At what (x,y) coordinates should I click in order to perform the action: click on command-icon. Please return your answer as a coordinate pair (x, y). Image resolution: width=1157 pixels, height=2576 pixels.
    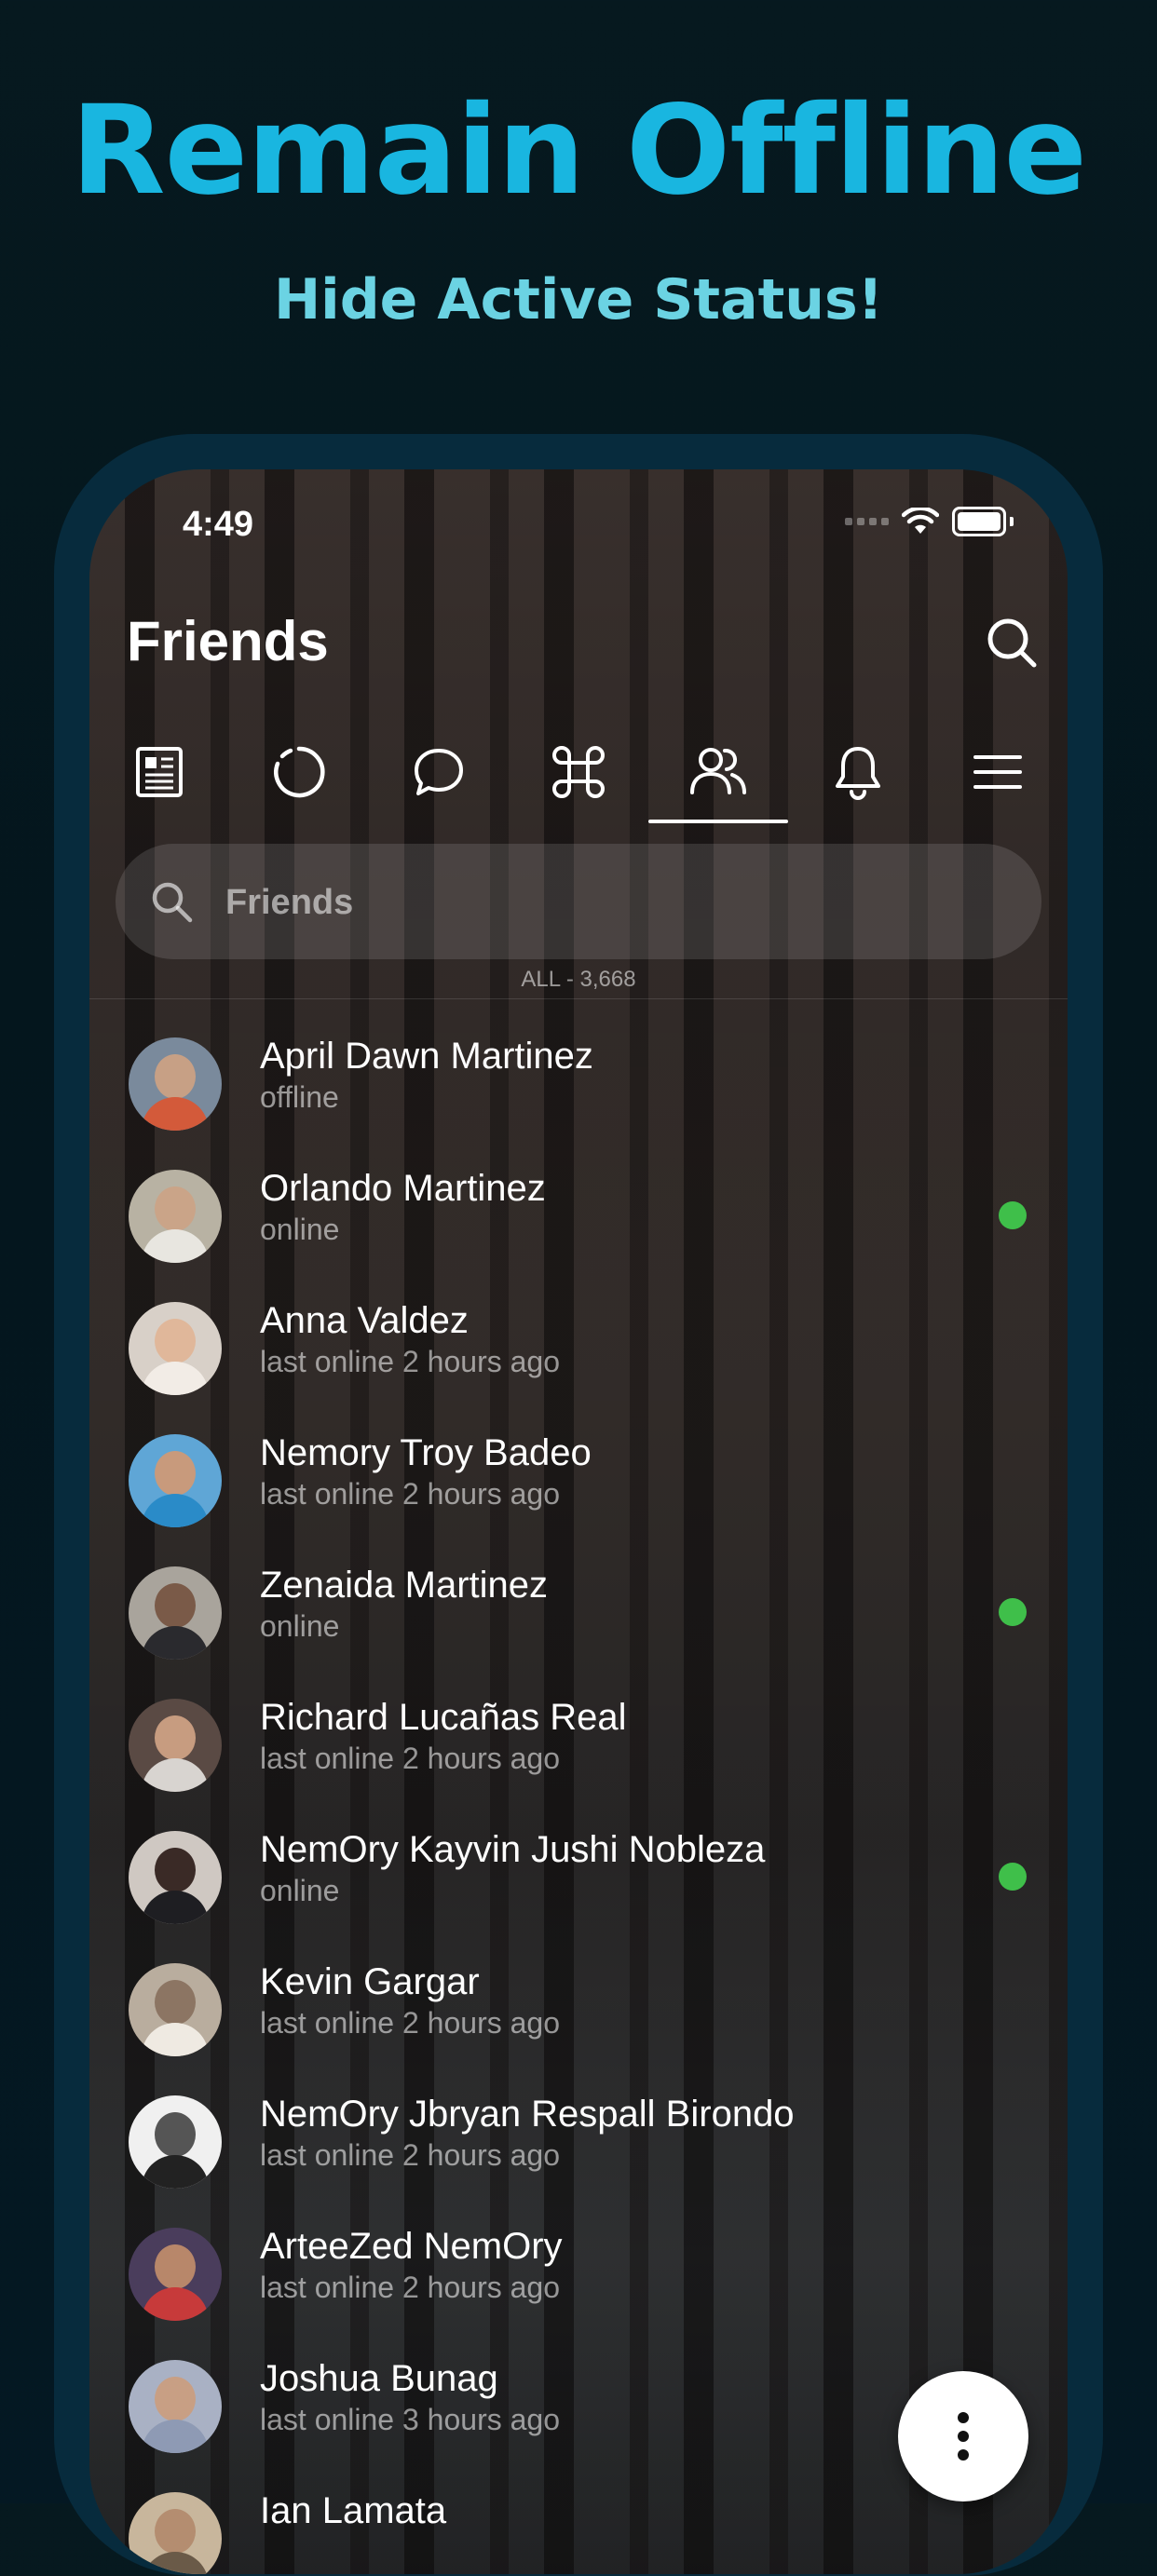
    Looking at the image, I should click on (578, 772).